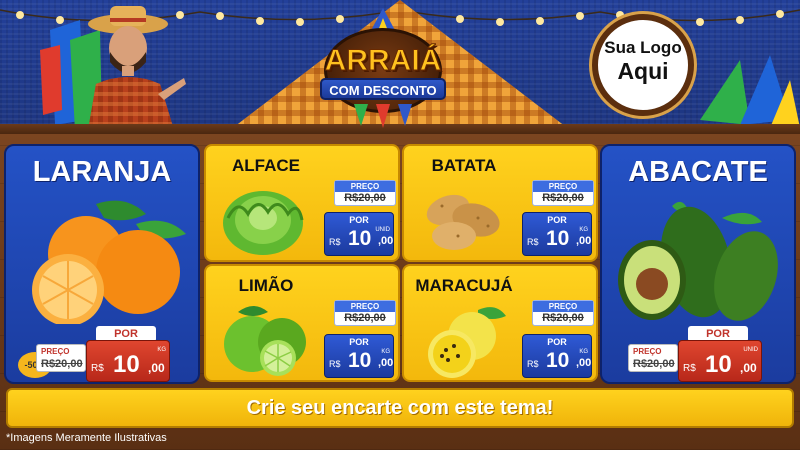 The width and height of the screenshot is (800, 450). What do you see at coordinates (643, 47) in the screenshot?
I see `logo-text-line1: Sua Logo` at bounding box center [643, 47].